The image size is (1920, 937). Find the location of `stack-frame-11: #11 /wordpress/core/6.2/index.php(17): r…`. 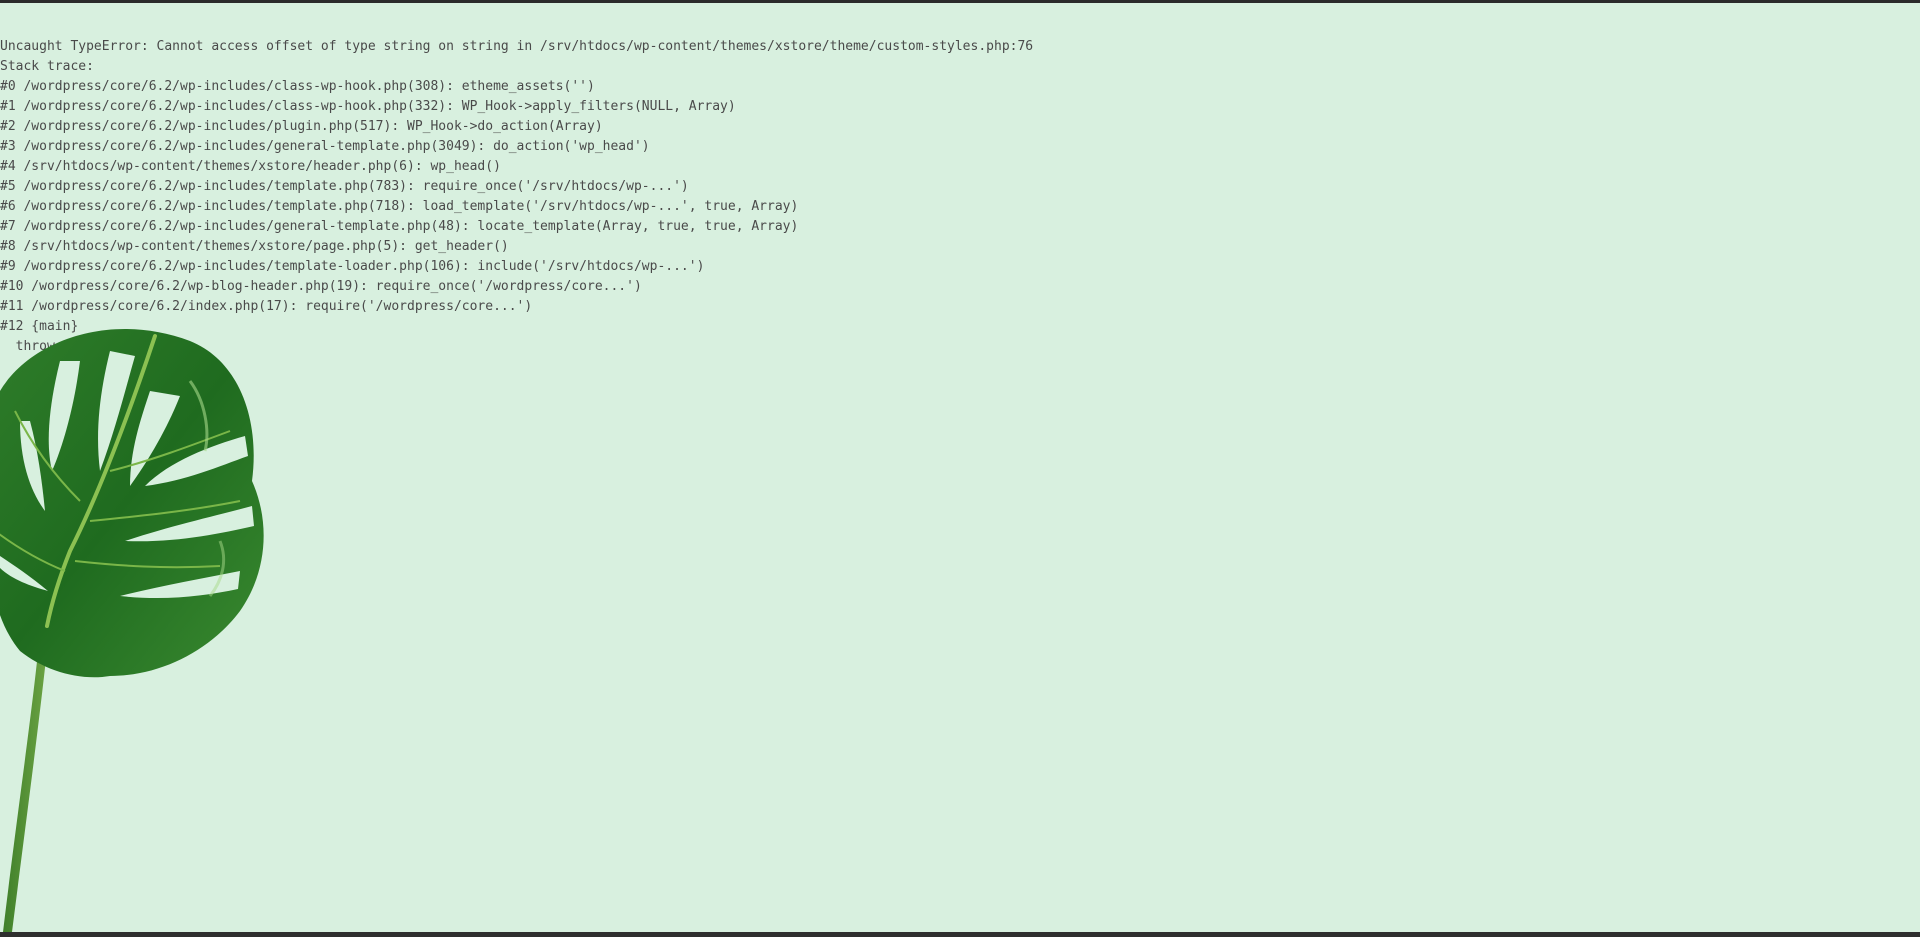

stack-frame-11: #11 /wordpress/core/6.2/index.php(17): r… is located at coordinates (266, 306).